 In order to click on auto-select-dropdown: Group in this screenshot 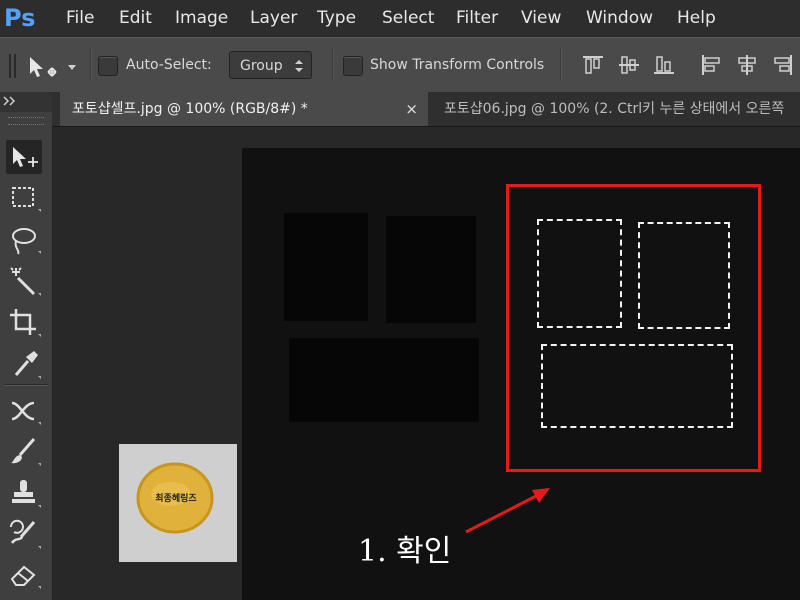, I will do `click(270, 65)`.